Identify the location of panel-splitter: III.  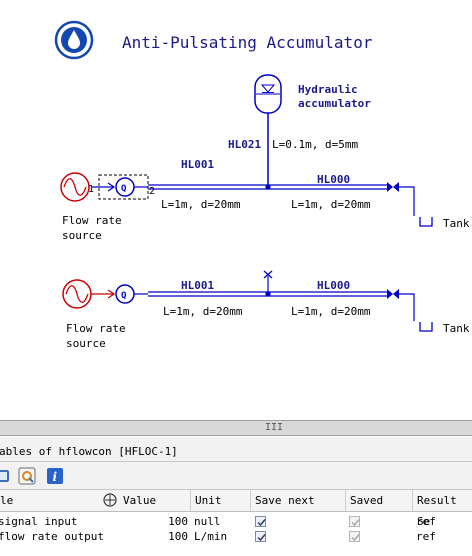
(236, 428).